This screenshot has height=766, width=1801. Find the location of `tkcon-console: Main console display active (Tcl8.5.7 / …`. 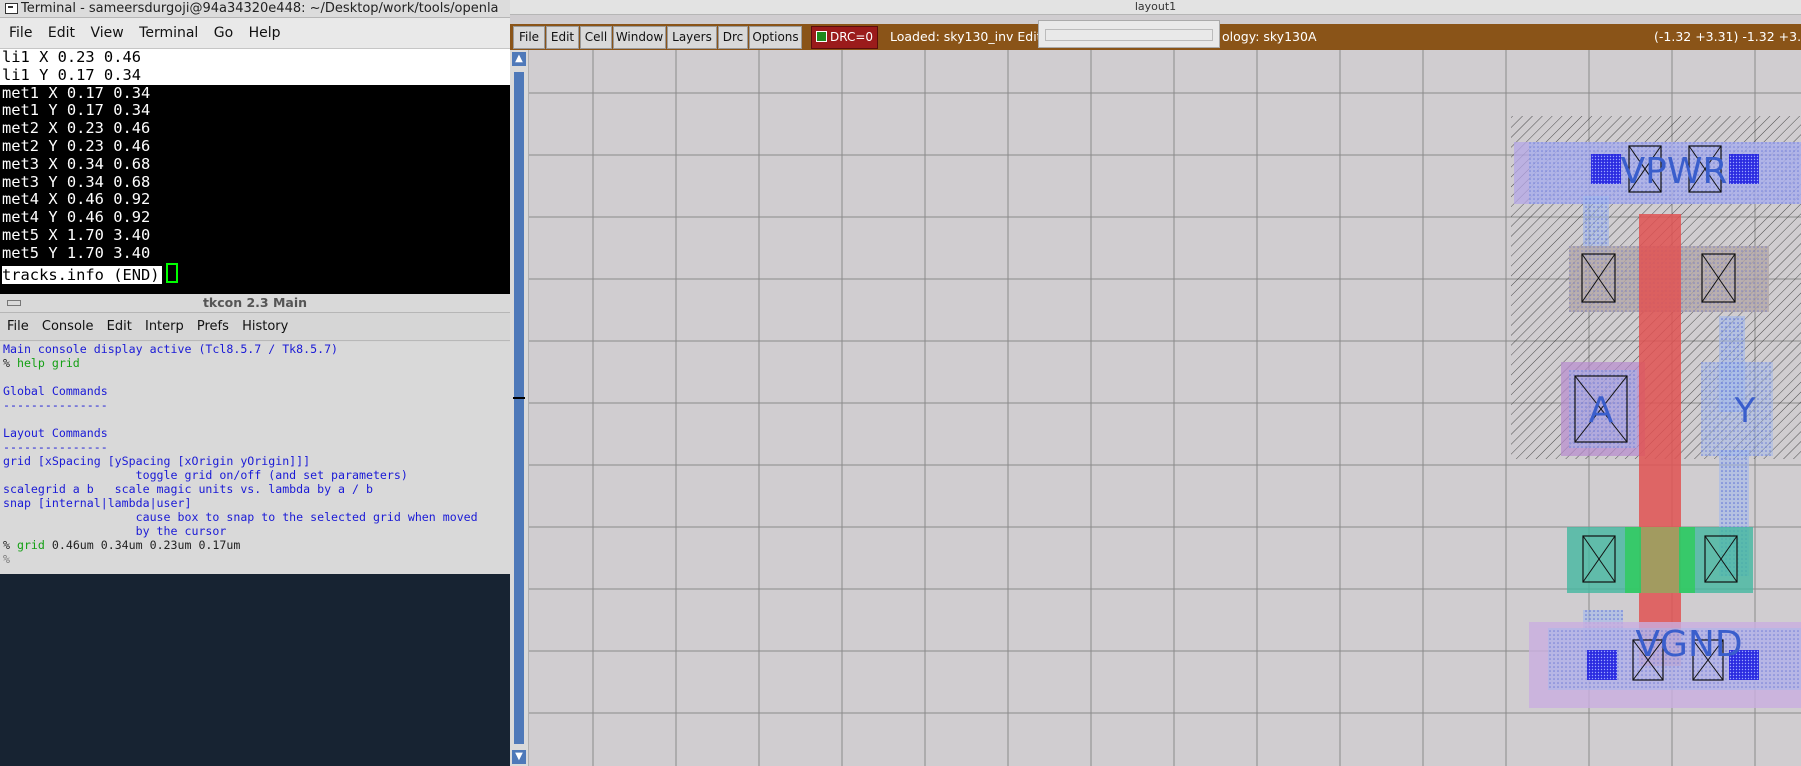

tkcon-console: Main console display active (Tcl8.5.7 / … is located at coordinates (255, 458).